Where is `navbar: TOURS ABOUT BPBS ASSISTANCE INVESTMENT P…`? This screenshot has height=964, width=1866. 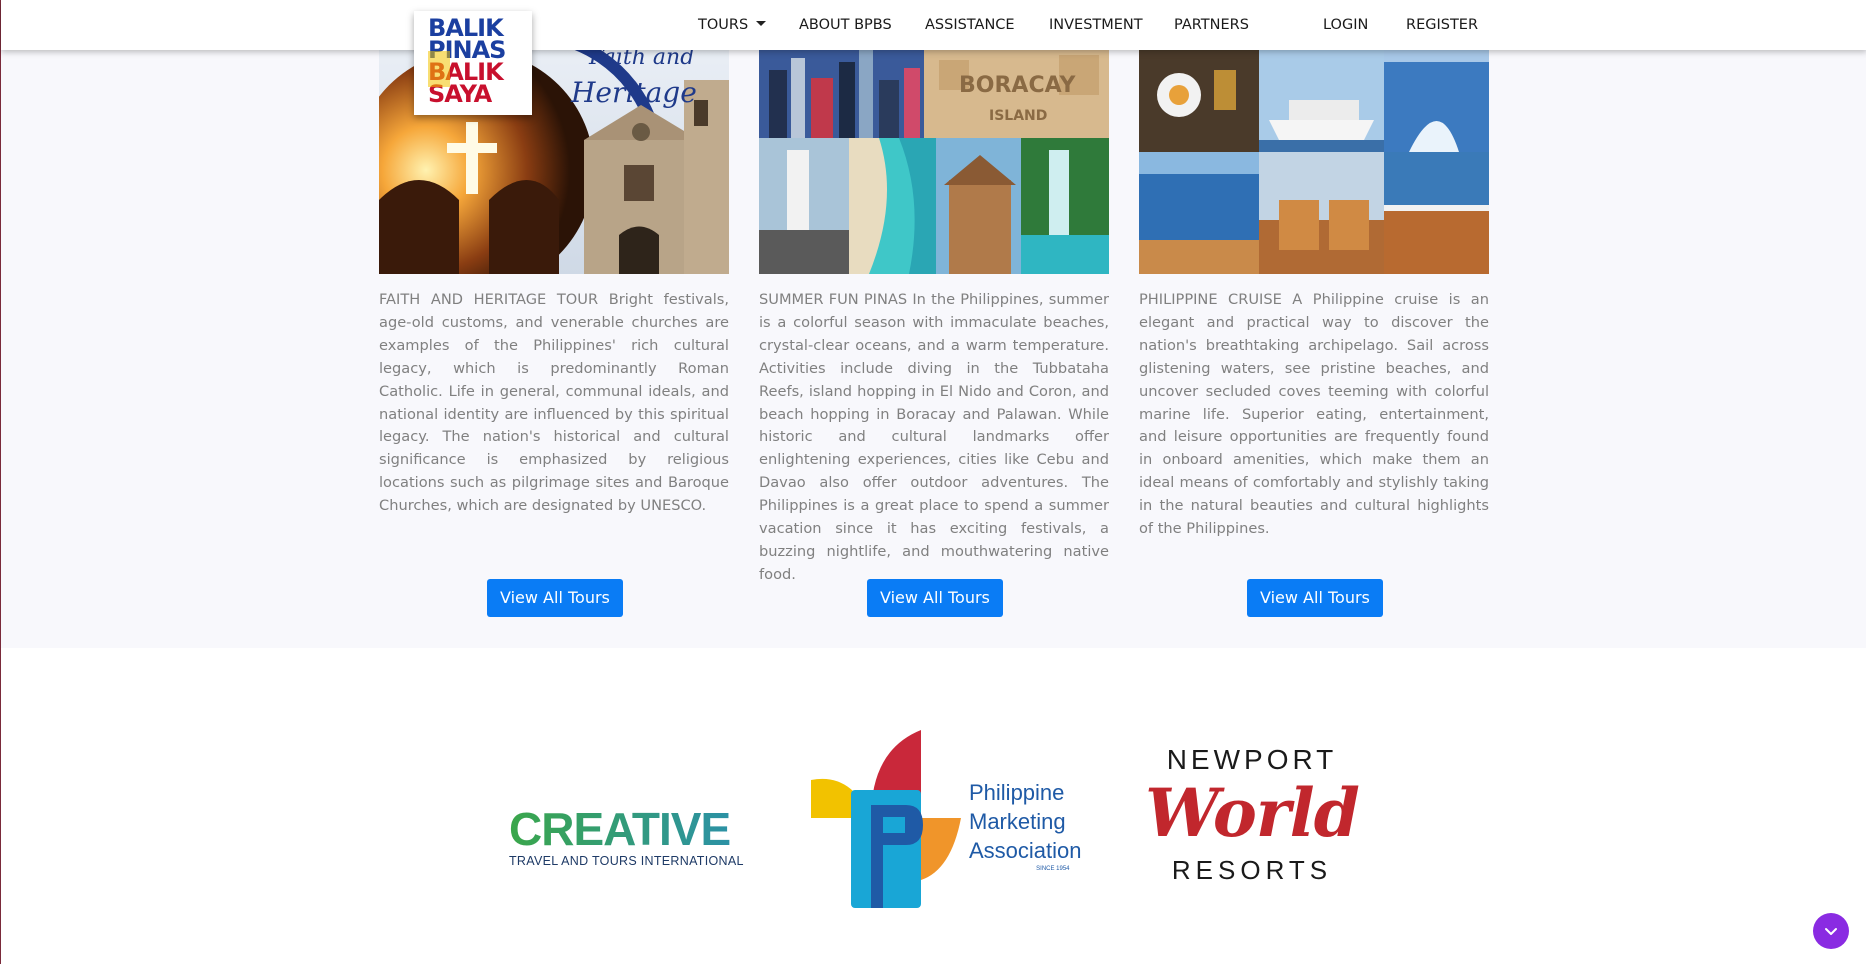
navbar: TOURS ABOUT BPBS ASSISTANCE INVESTMENT P… is located at coordinates (933, 25).